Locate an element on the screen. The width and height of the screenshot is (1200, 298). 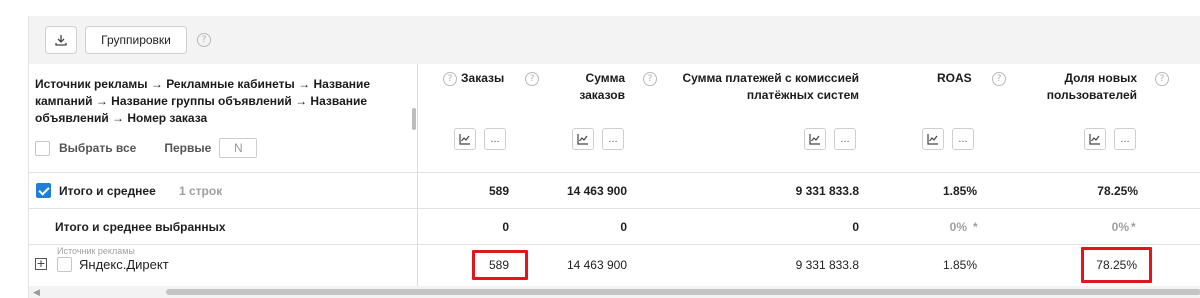
total-roas: 1.85% is located at coordinates (959, 191).